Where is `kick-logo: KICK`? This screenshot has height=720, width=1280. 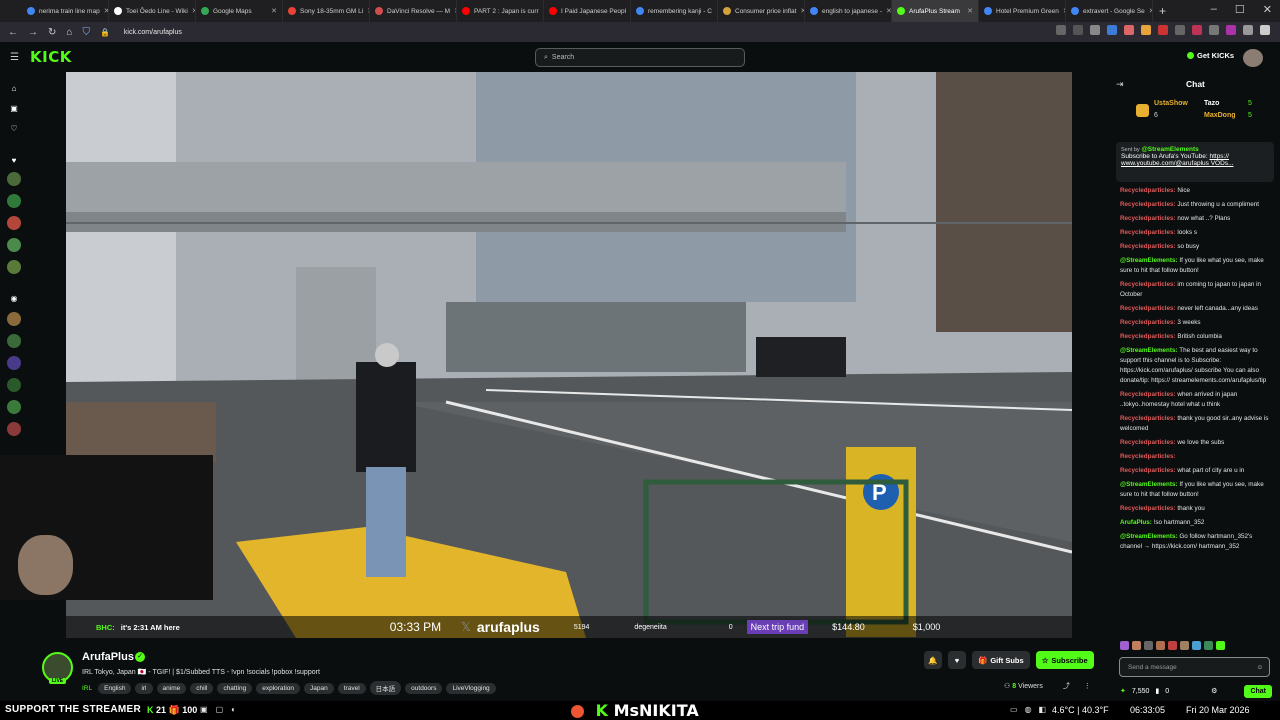 kick-logo: KICK is located at coordinates (51, 57).